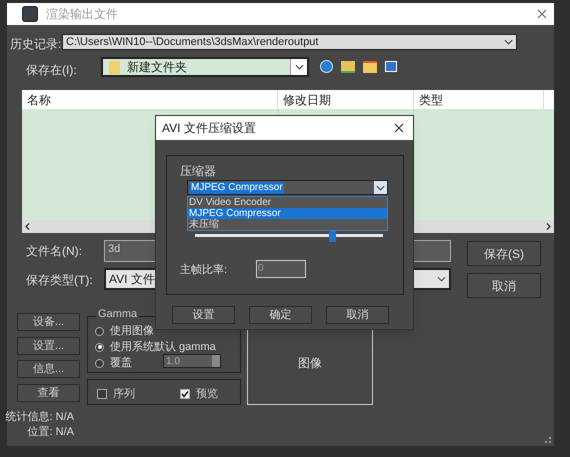  What do you see at coordinates (132, 331) in the screenshot?
I see `option-label: 使用图像` at bounding box center [132, 331].